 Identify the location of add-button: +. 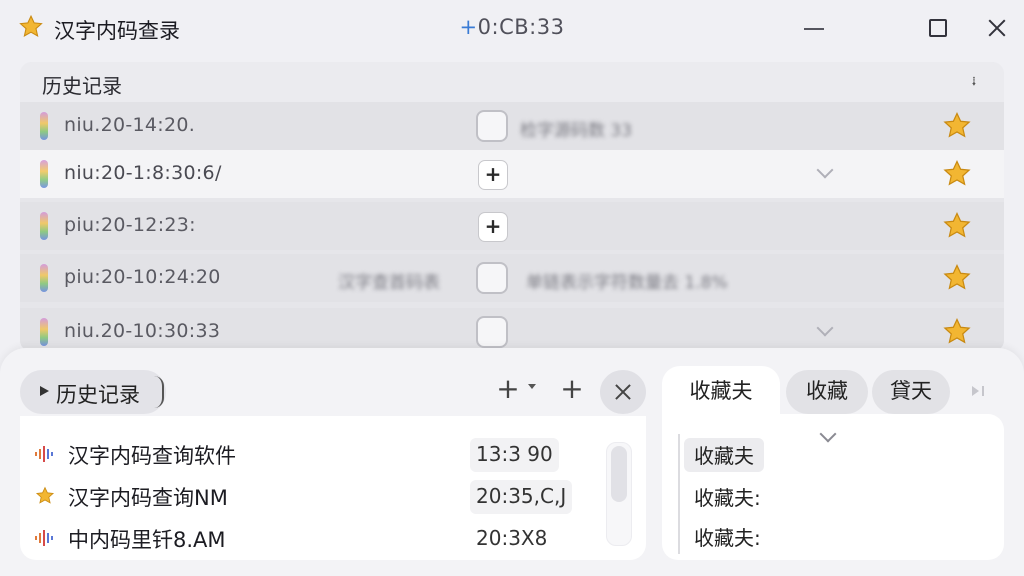
(508, 389).